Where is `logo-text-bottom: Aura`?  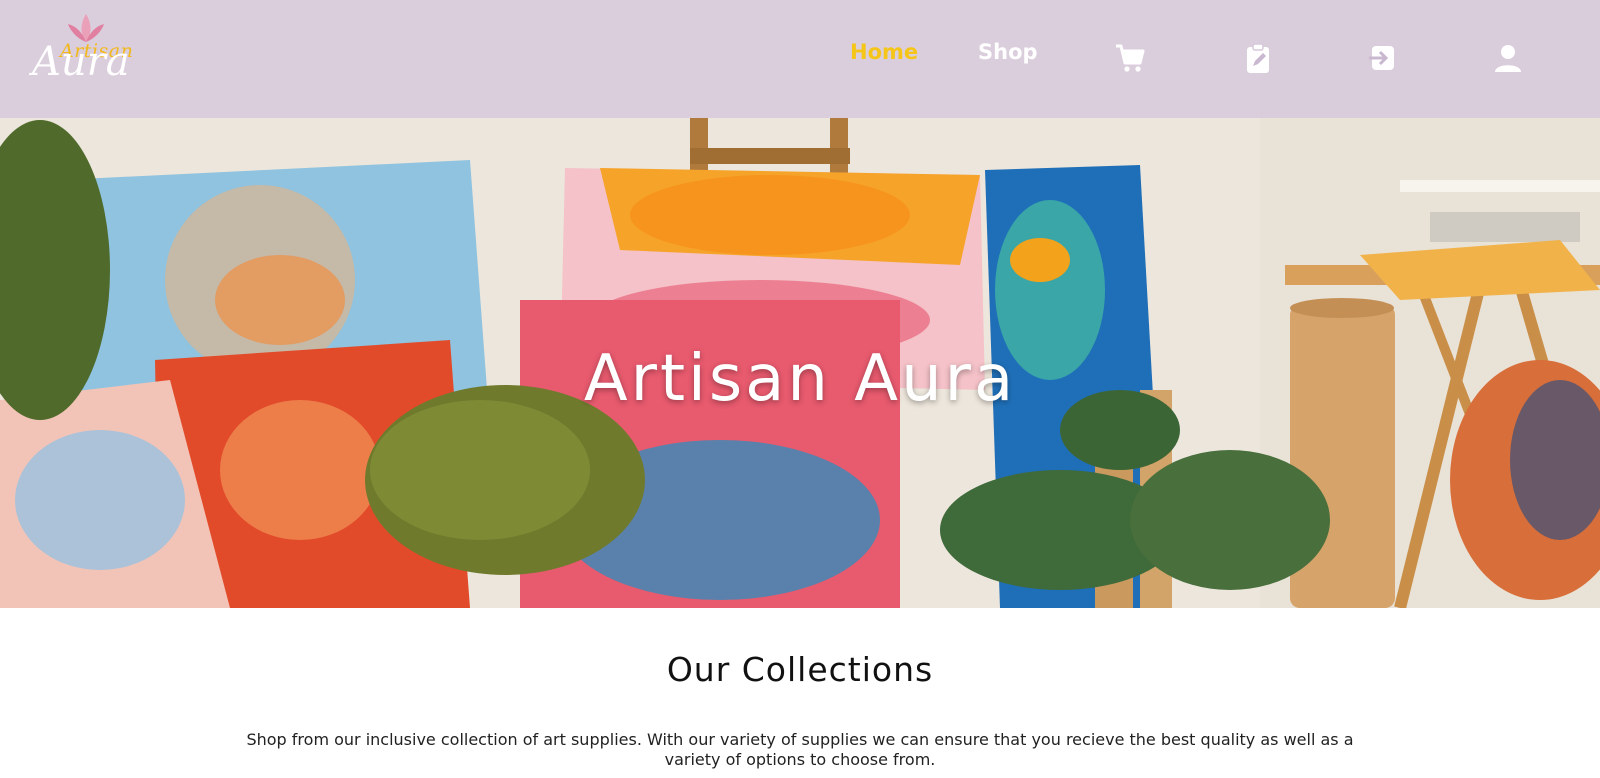 logo-text-bottom: Aura is located at coordinates (81, 62).